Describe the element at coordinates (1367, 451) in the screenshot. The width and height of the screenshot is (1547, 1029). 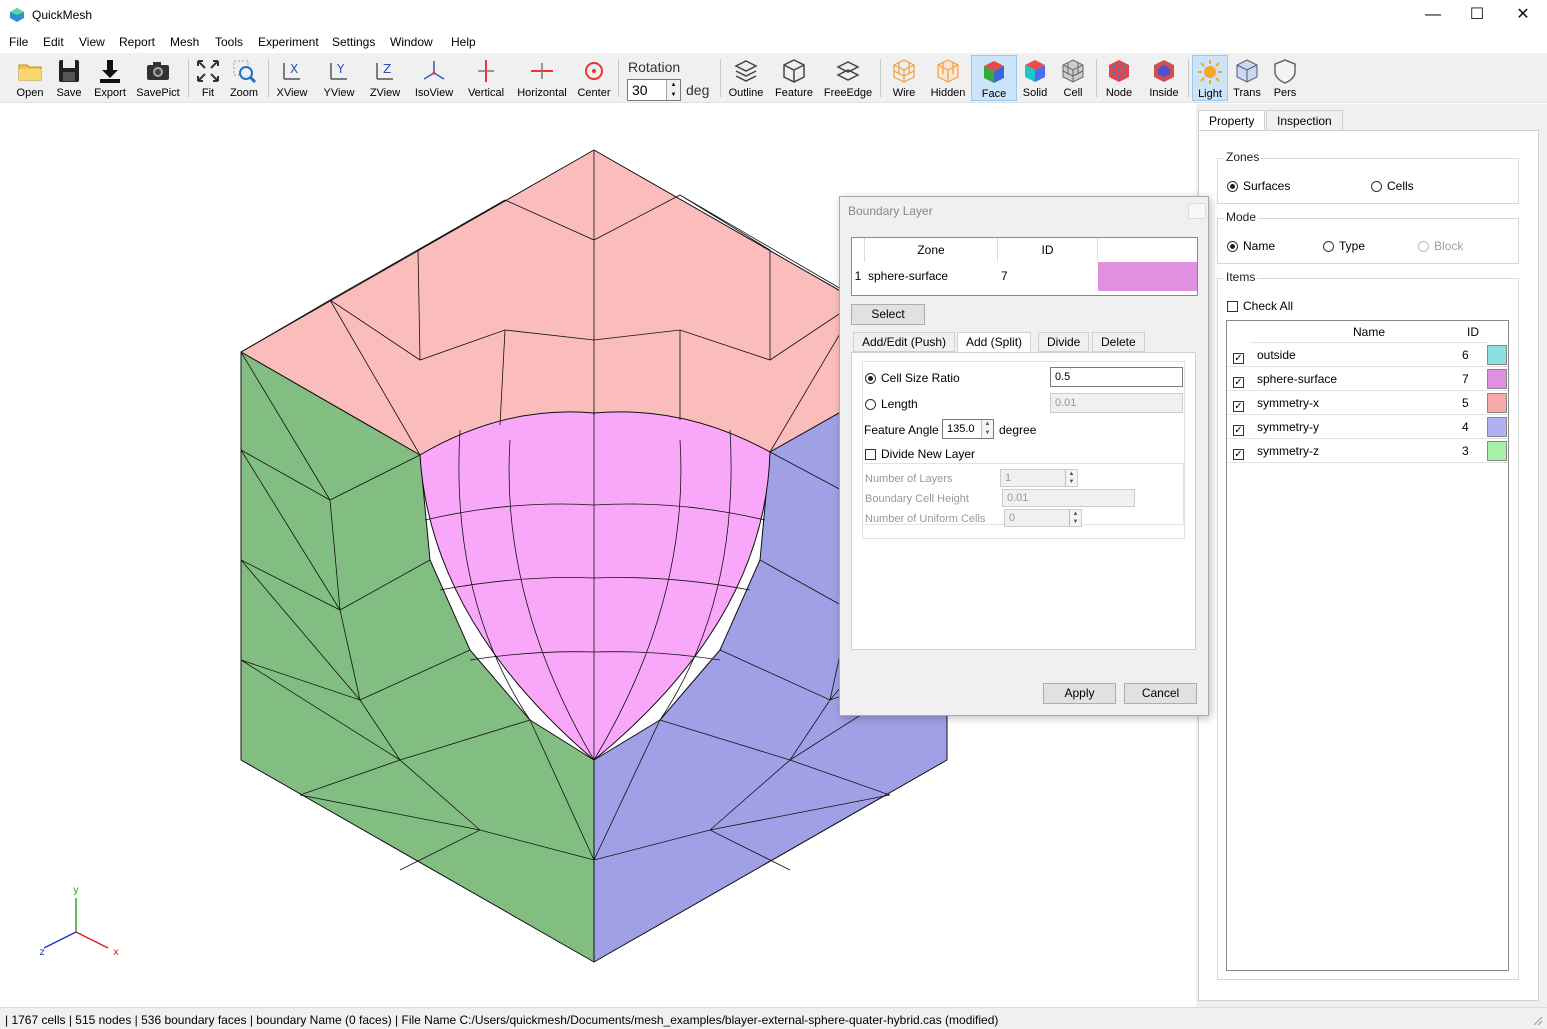
I see `table-row: ✓ symmetry-z 3` at that location.